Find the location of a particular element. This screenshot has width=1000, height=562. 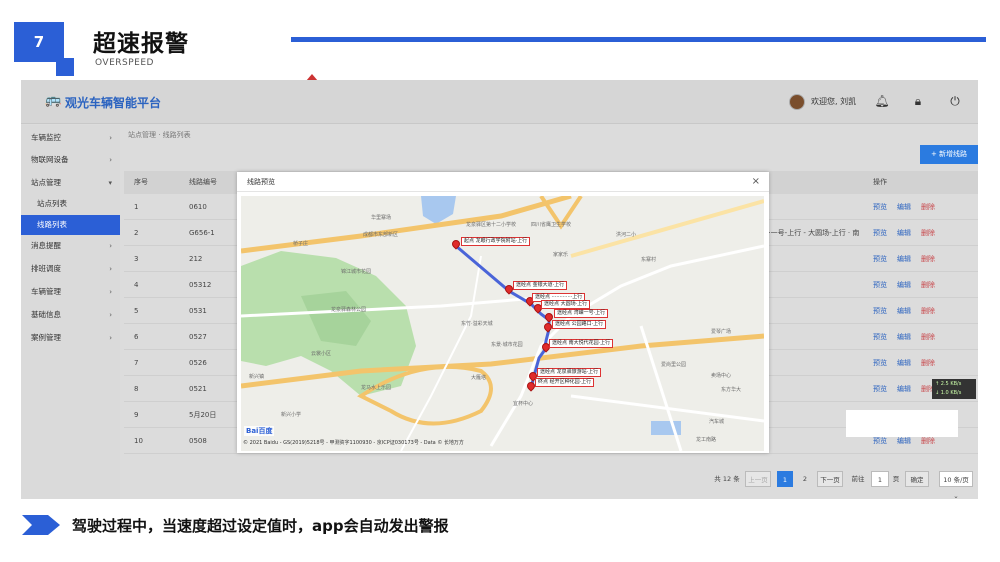

pager-page-1: 1 is located at coordinates (785, 479).